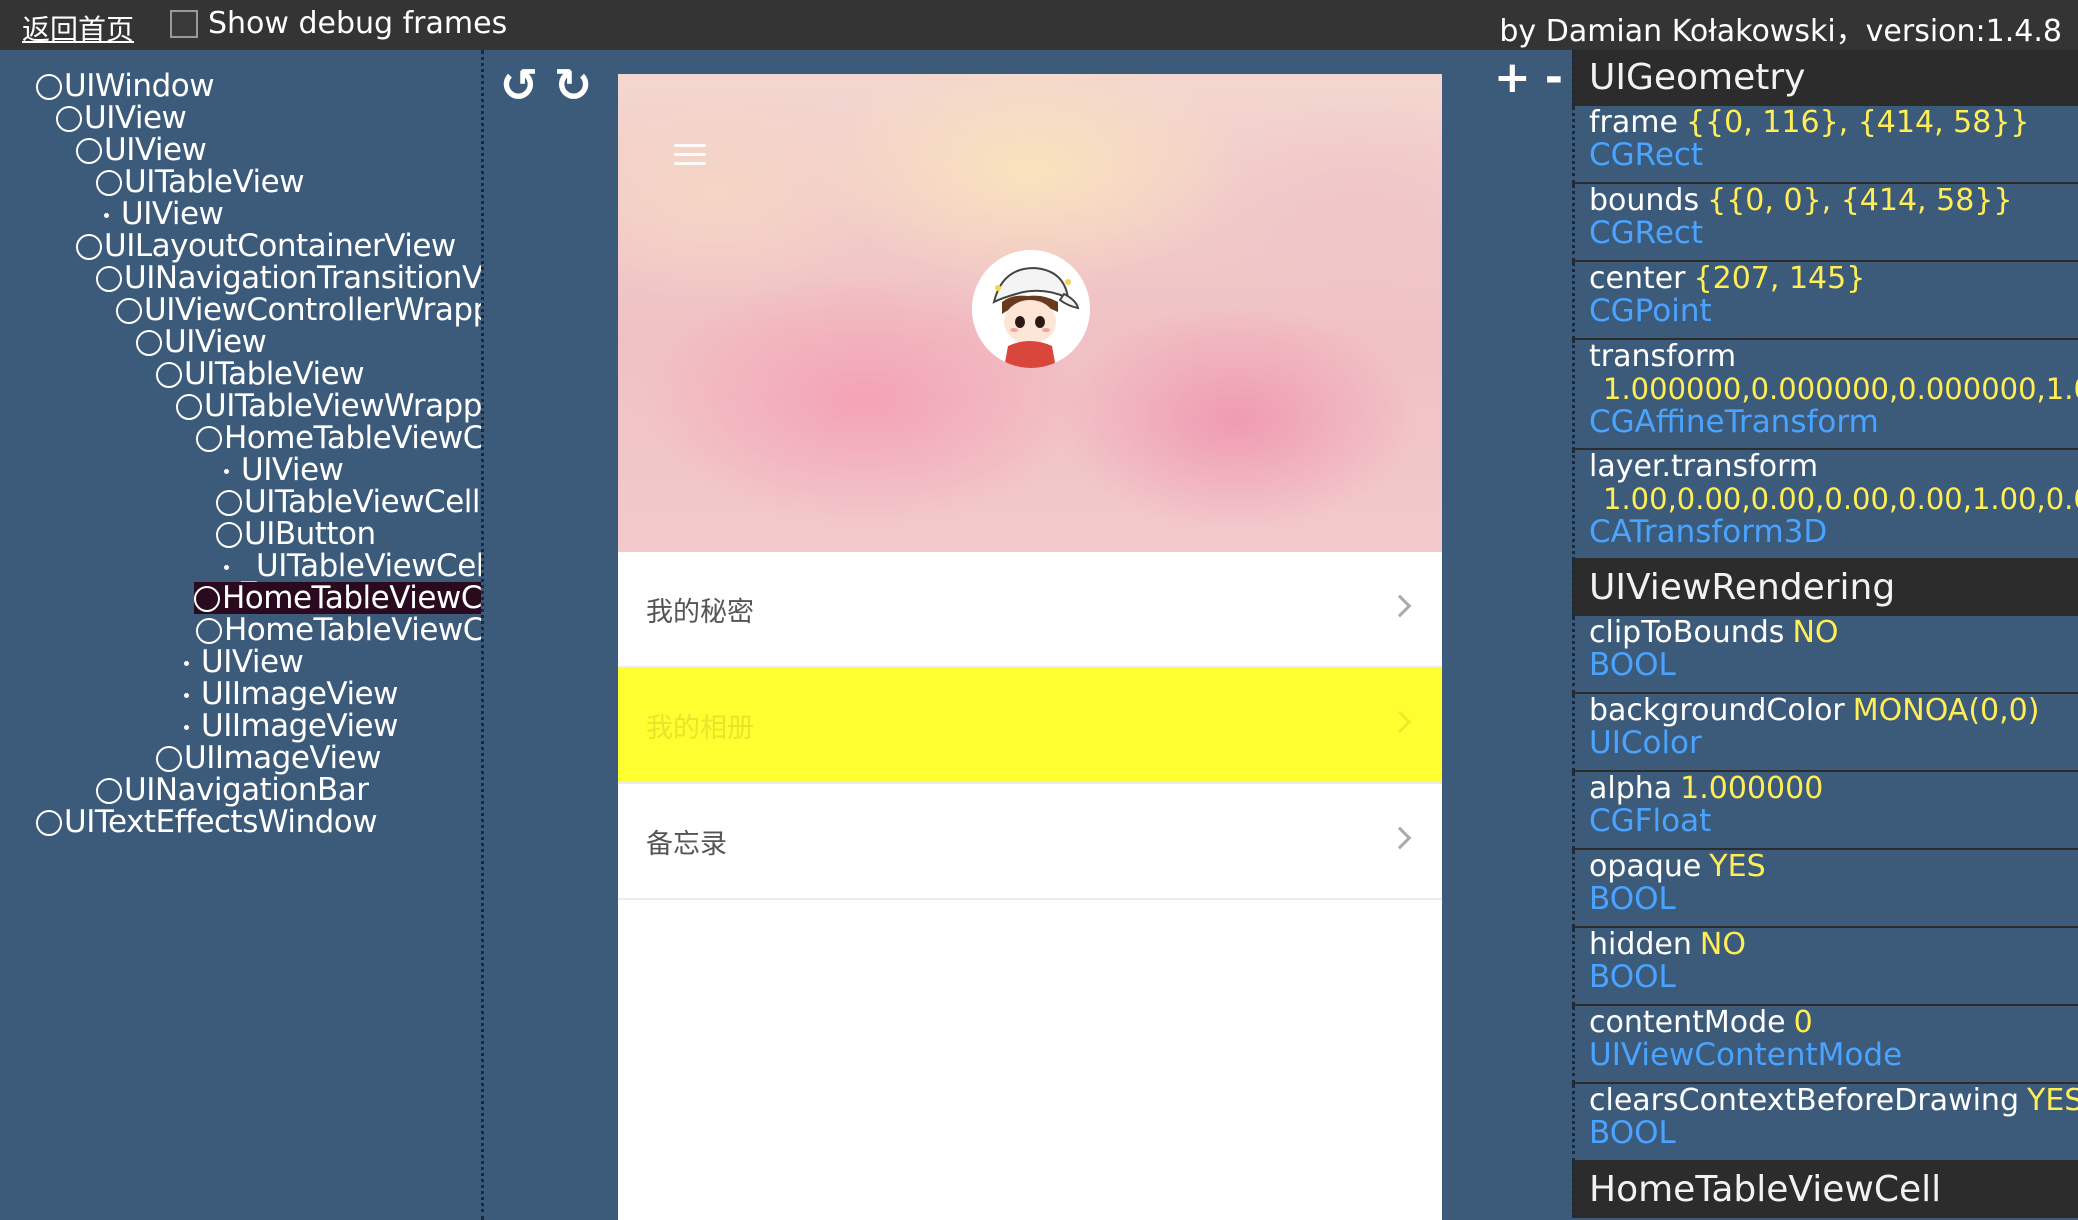  What do you see at coordinates (1512, 77) in the screenshot?
I see `zoom-in-button: +` at bounding box center [1512, 77].